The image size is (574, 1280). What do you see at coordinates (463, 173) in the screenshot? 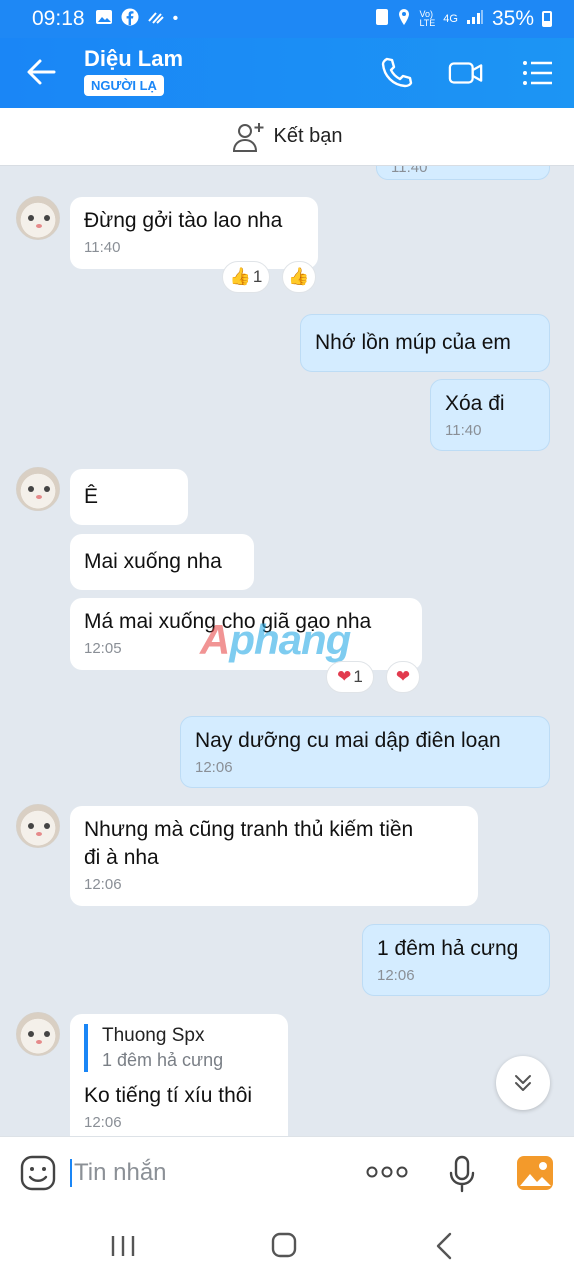
I see `message-bubble-previous: 11:40` at bounding box center [463, 173].